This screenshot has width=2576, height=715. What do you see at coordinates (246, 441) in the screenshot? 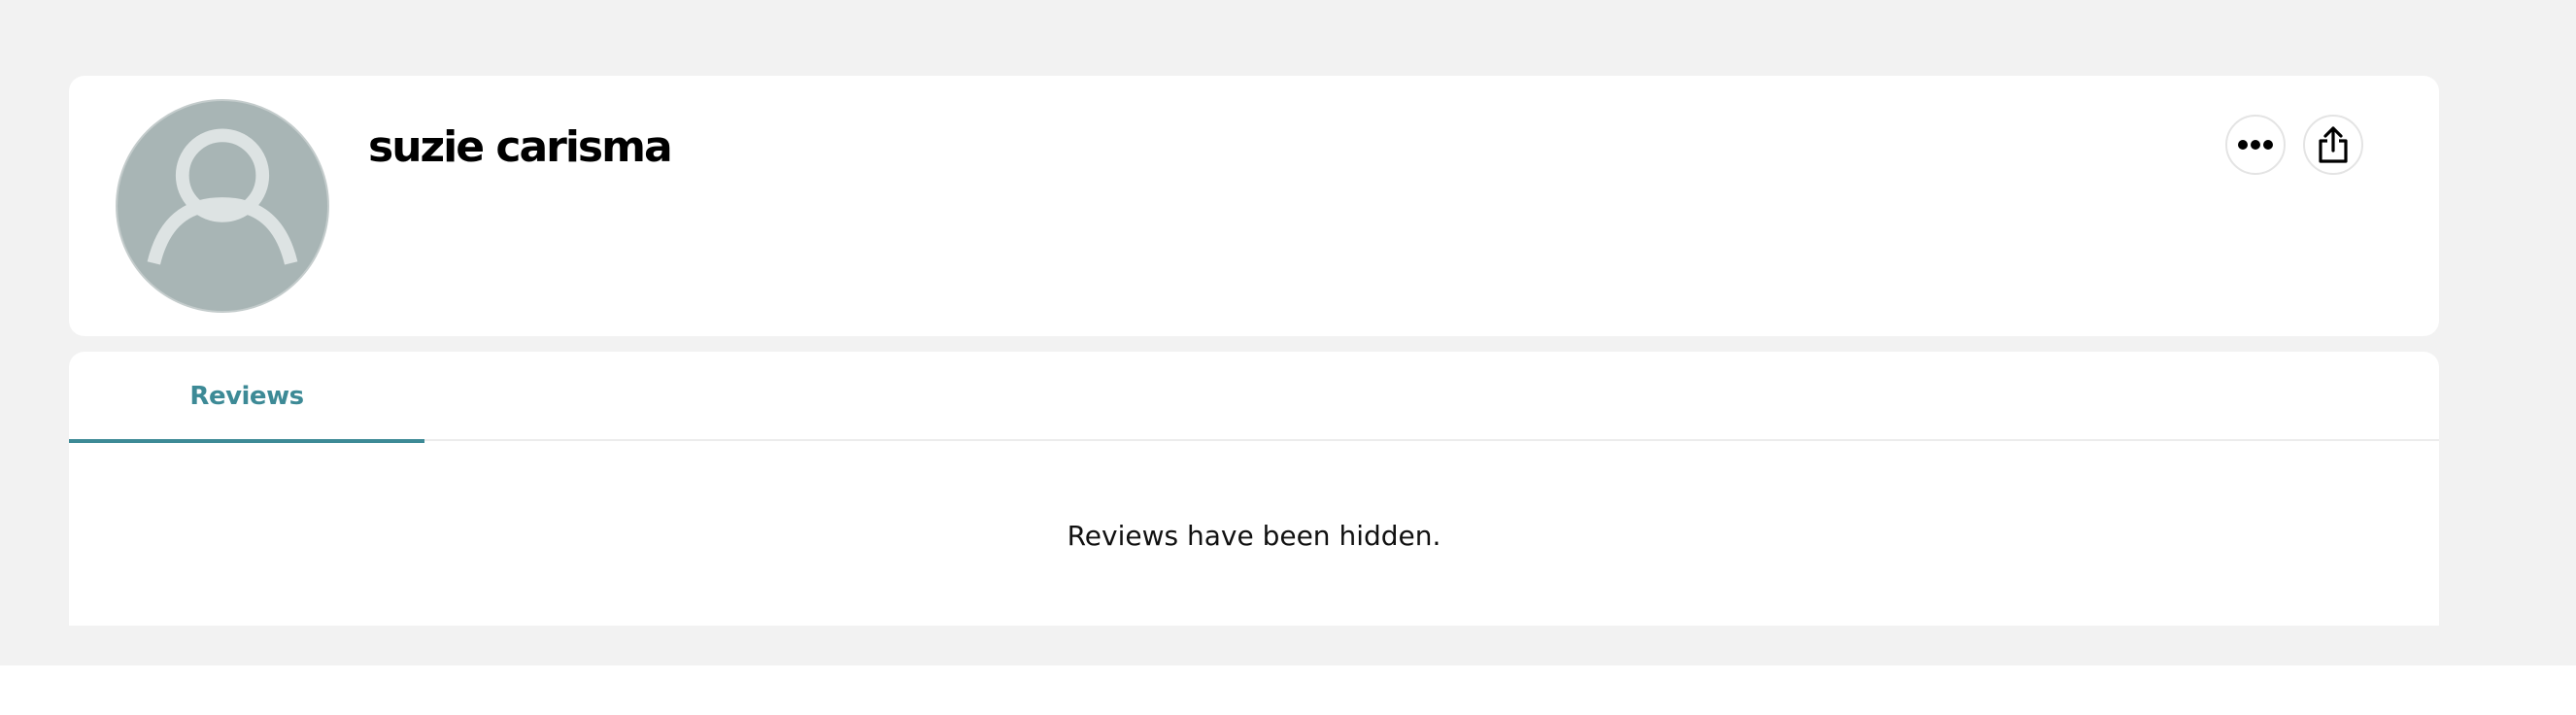
I see `tab-active-indicator` at bounding box center [246, 441].